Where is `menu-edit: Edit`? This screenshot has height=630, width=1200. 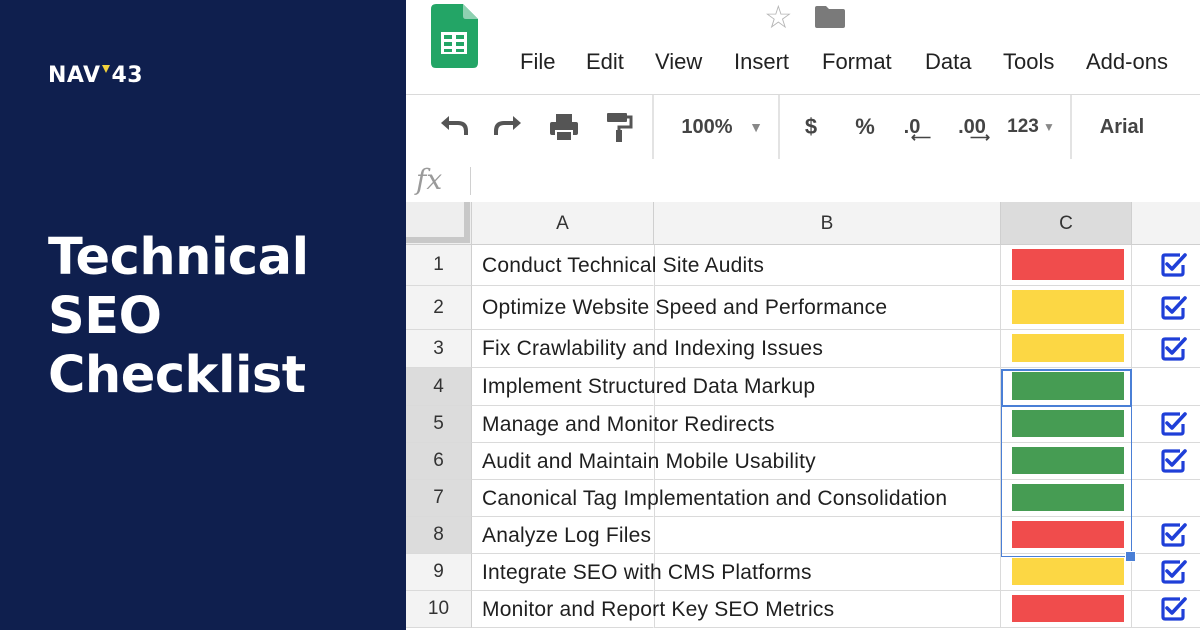 menu-edit: Edit is located at coordinates (605, 62).